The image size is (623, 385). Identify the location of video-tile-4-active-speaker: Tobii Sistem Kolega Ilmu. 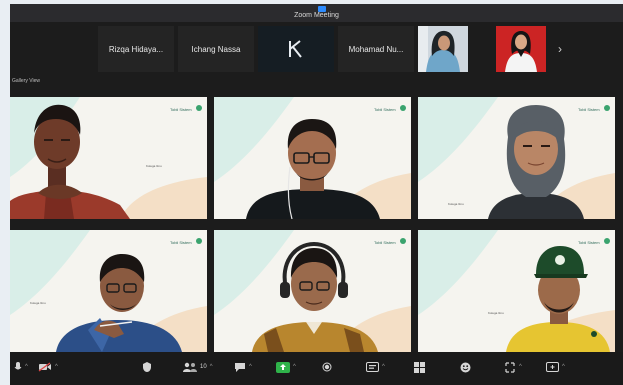
(108, 291).